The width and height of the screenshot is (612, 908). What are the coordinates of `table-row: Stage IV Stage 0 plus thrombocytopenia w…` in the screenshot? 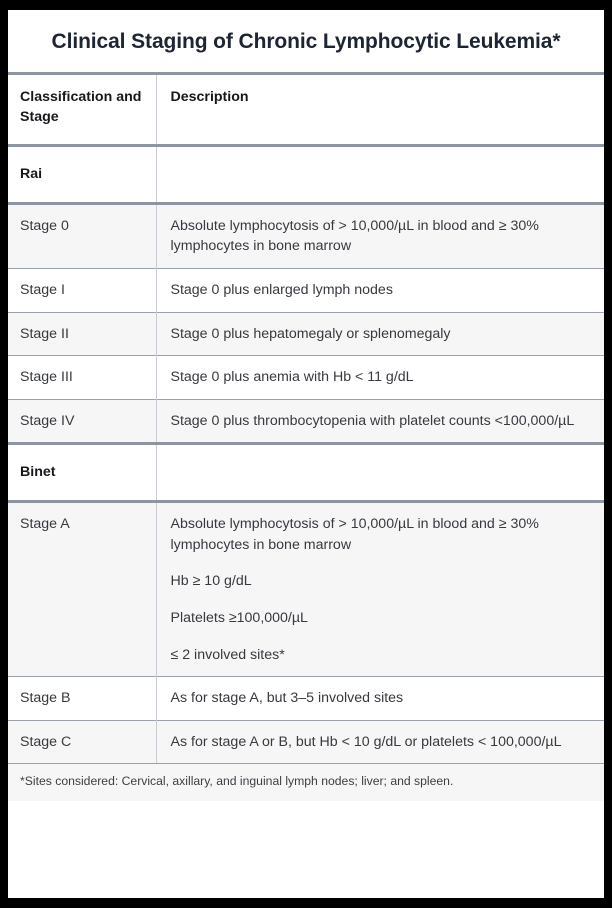 It's located at (306, 421).